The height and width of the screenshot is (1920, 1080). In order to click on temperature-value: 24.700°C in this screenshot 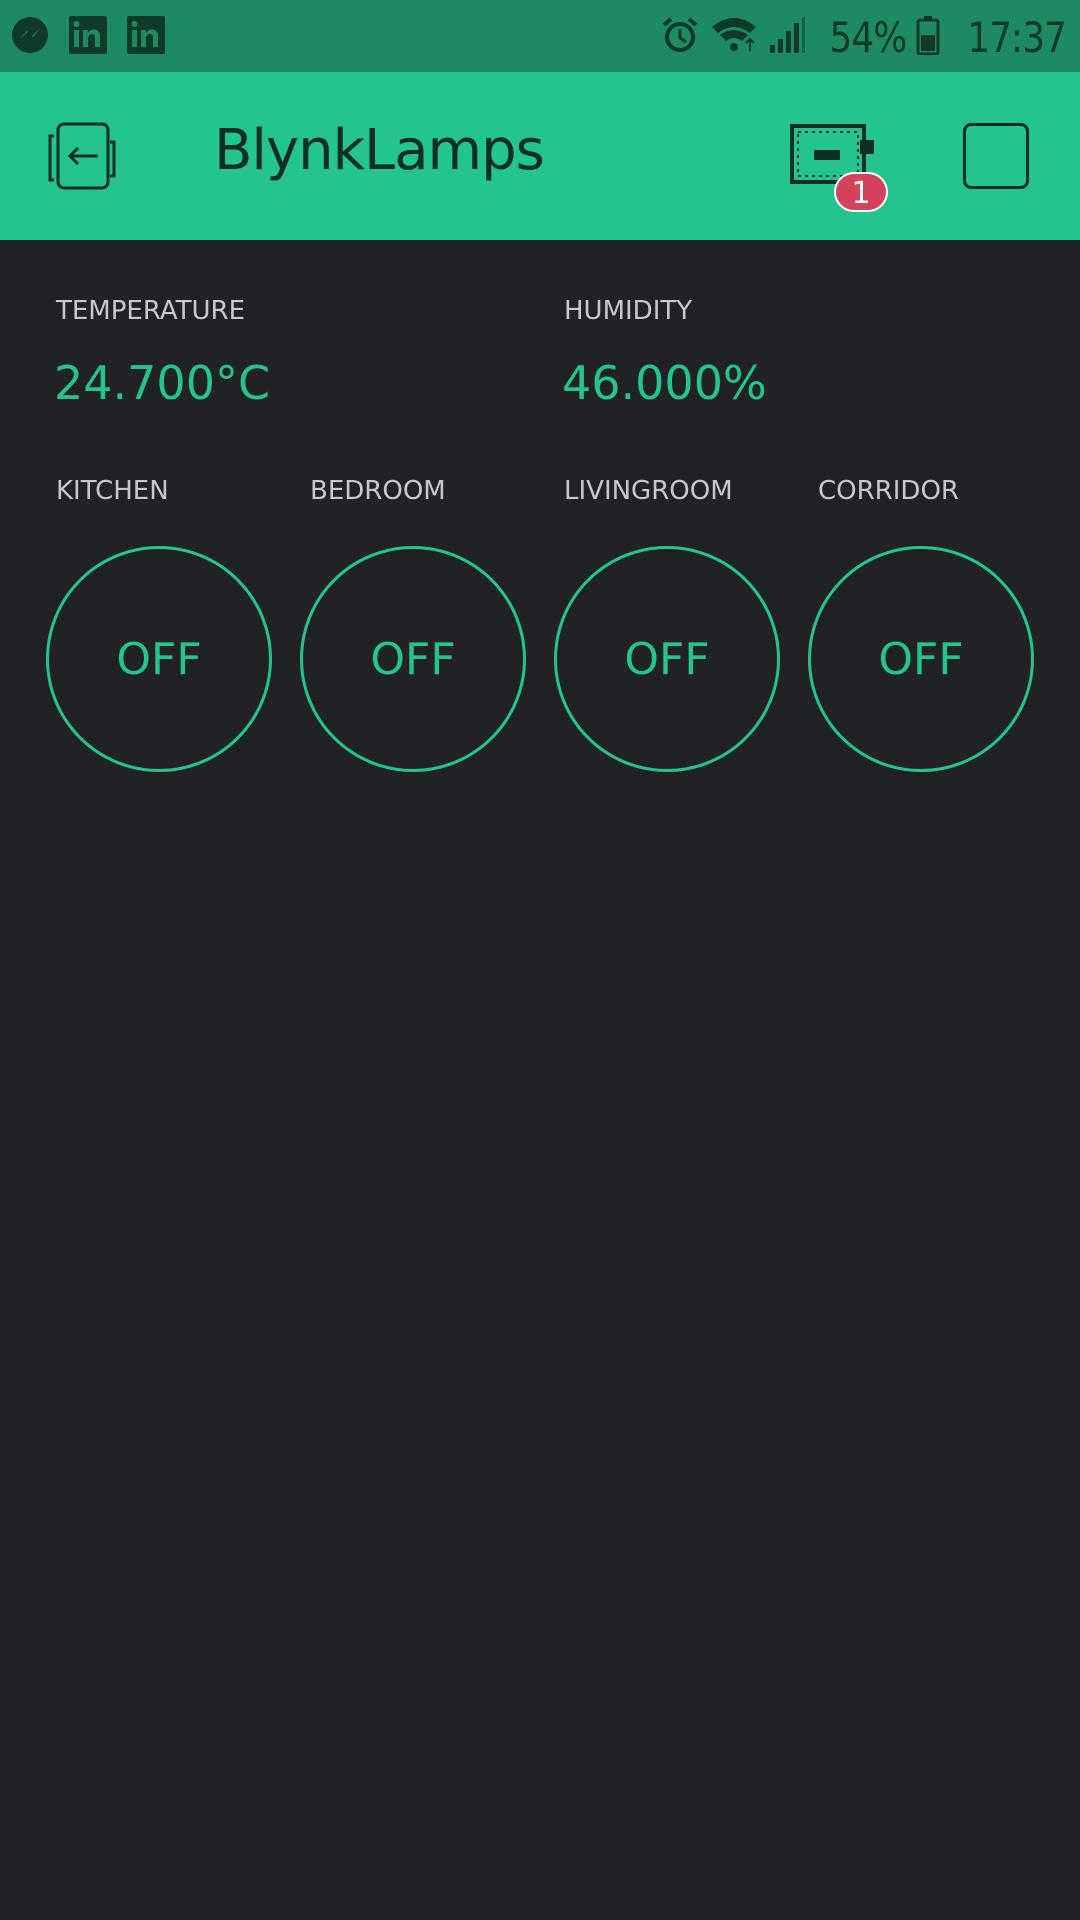, I will do `click(162, 383)`.